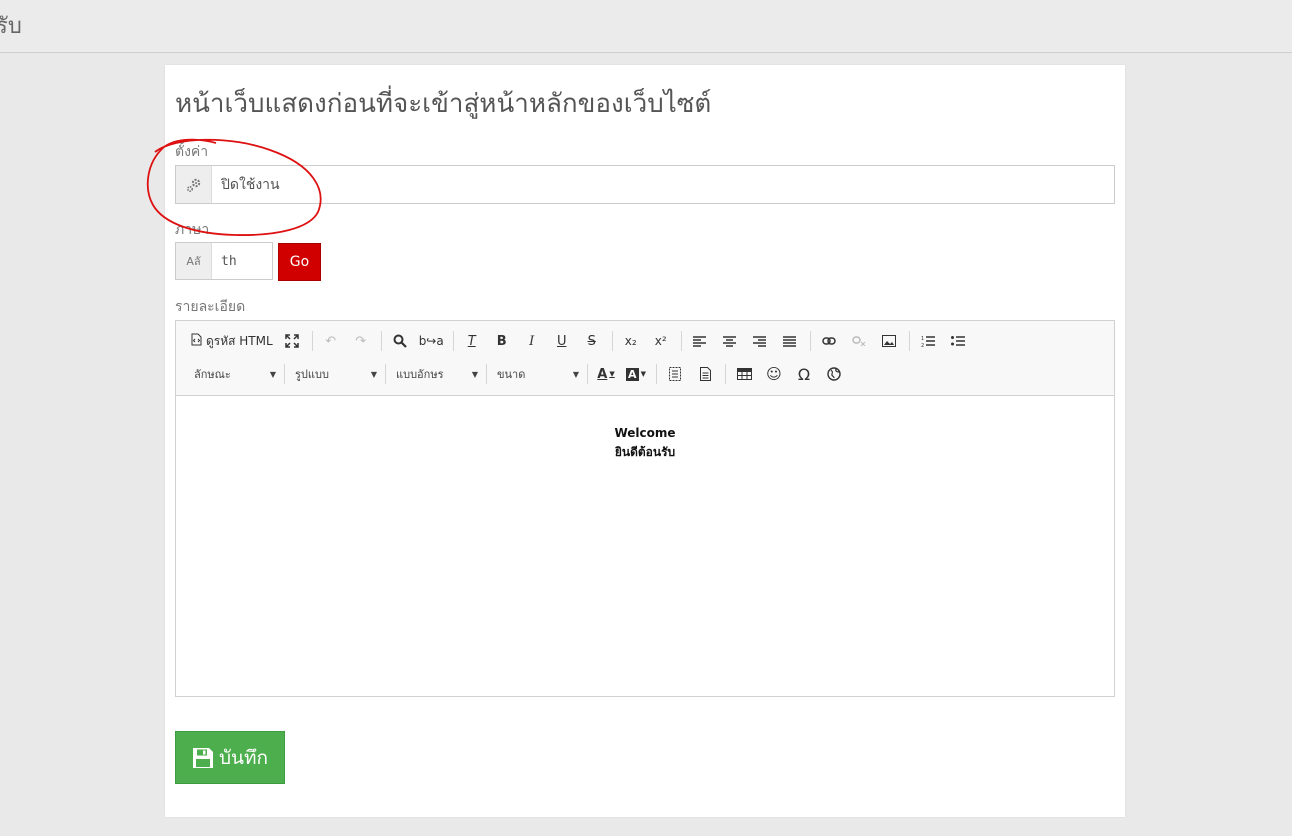 This screenshot has height=836, width=1292. Describe the element at coordinates (312, 374) in the screenshot. I see `format-label: รูปแบบ` at that location.